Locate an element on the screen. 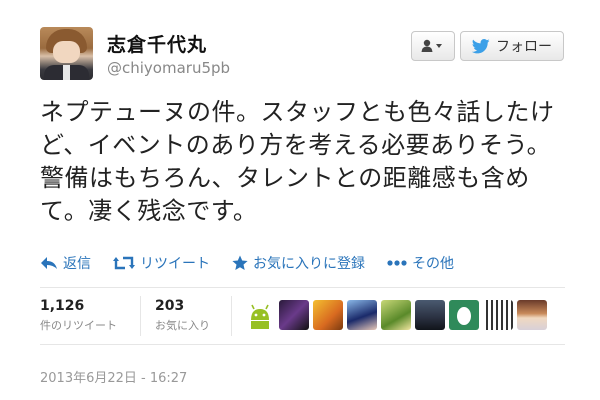  avatar is located at coordinates (66, 53).